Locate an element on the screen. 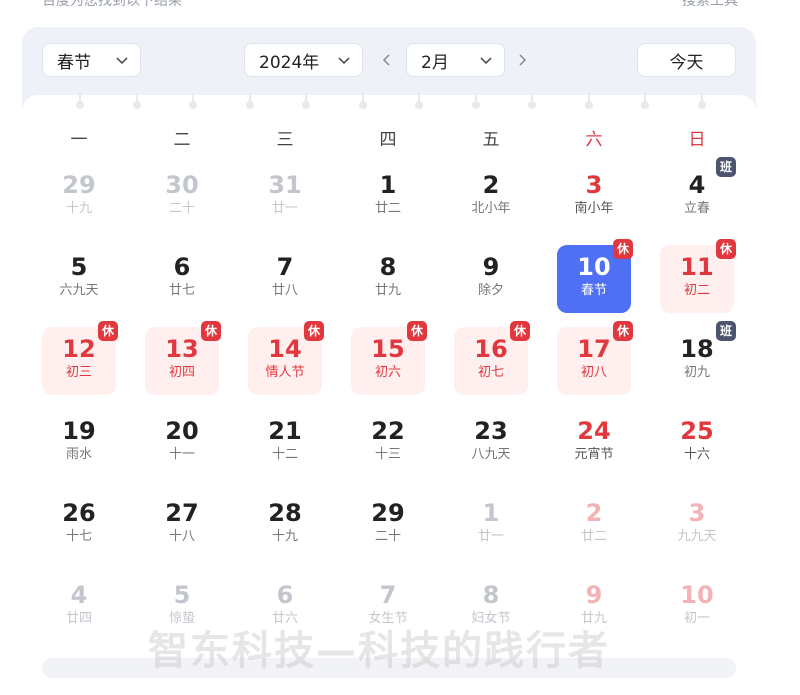  calendar-day: 8 廿九 is located at coordinates (388, 279).